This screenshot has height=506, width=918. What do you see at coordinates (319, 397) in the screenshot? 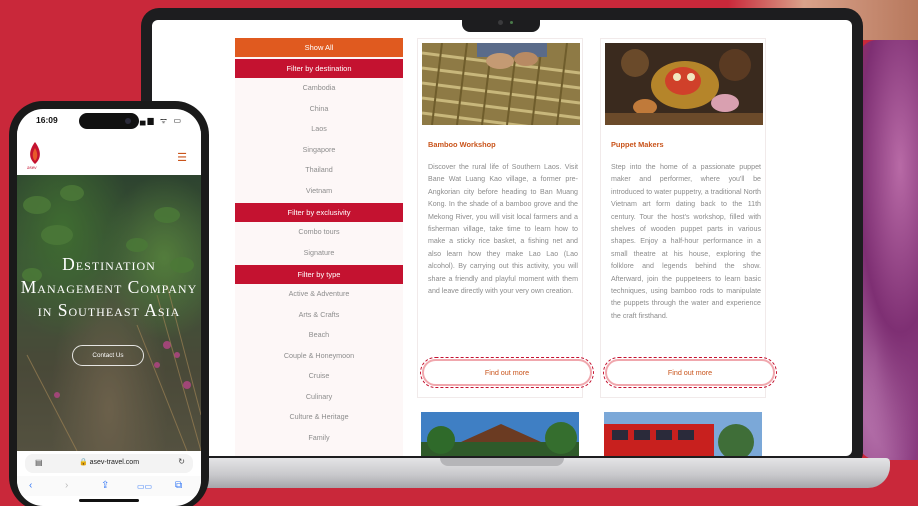
I see `filter-option: Culinary` at bounding box center [319, 397].